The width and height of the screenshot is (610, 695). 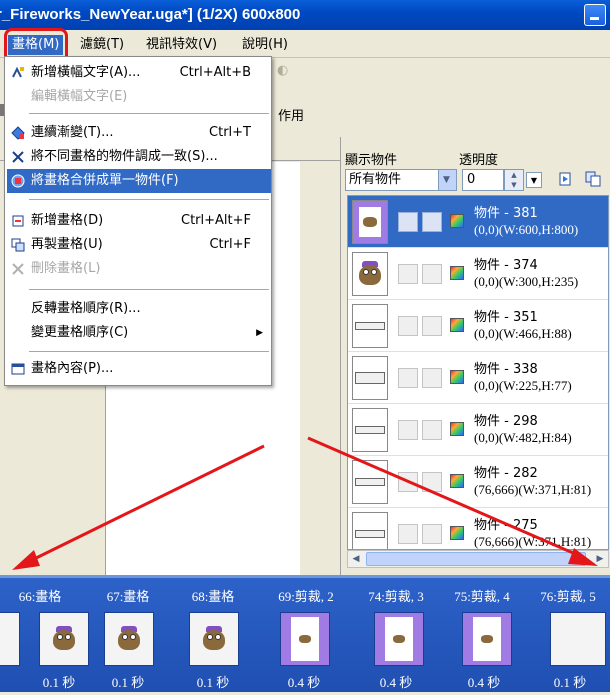 What do you see at coordinates (483, 180) in the screenshot?
I see `opacity-input: 0` at bounding box center [483, 180].